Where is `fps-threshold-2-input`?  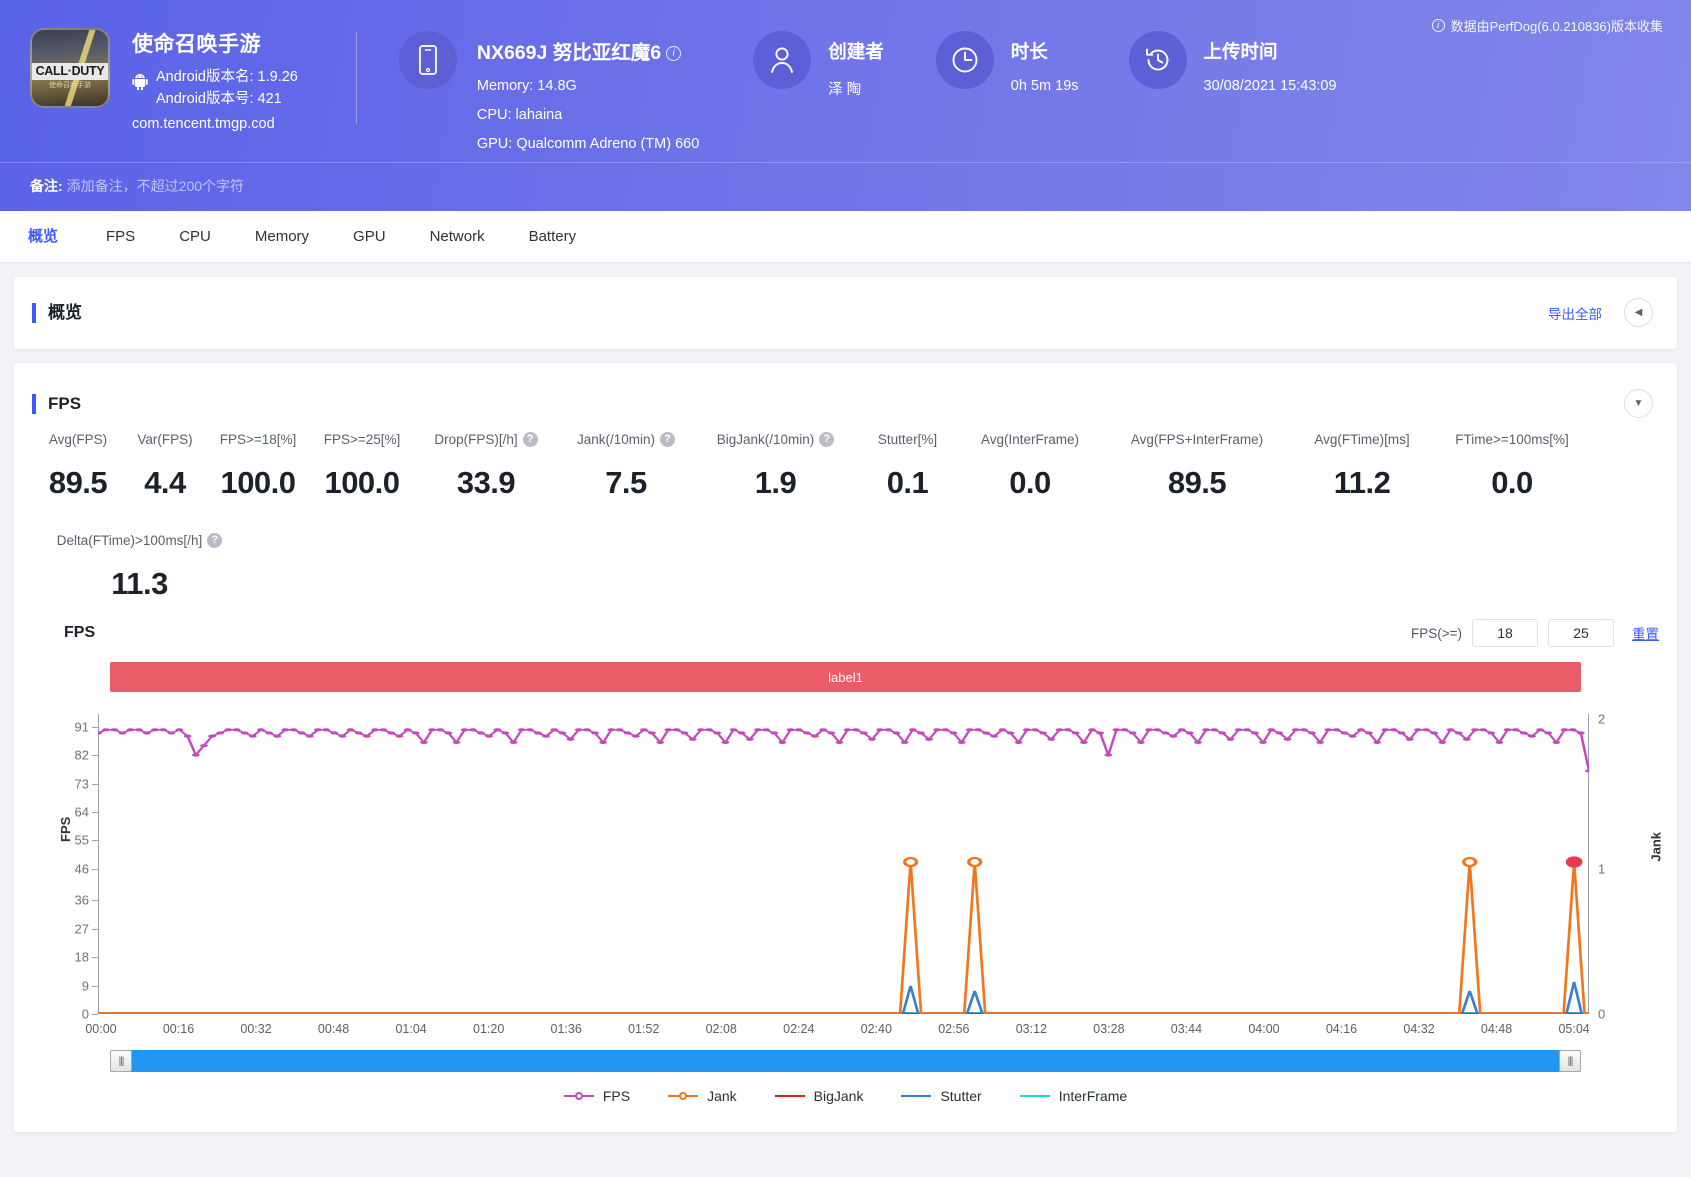
fps-threshold-2-input is located at coordinates (1581, 633).